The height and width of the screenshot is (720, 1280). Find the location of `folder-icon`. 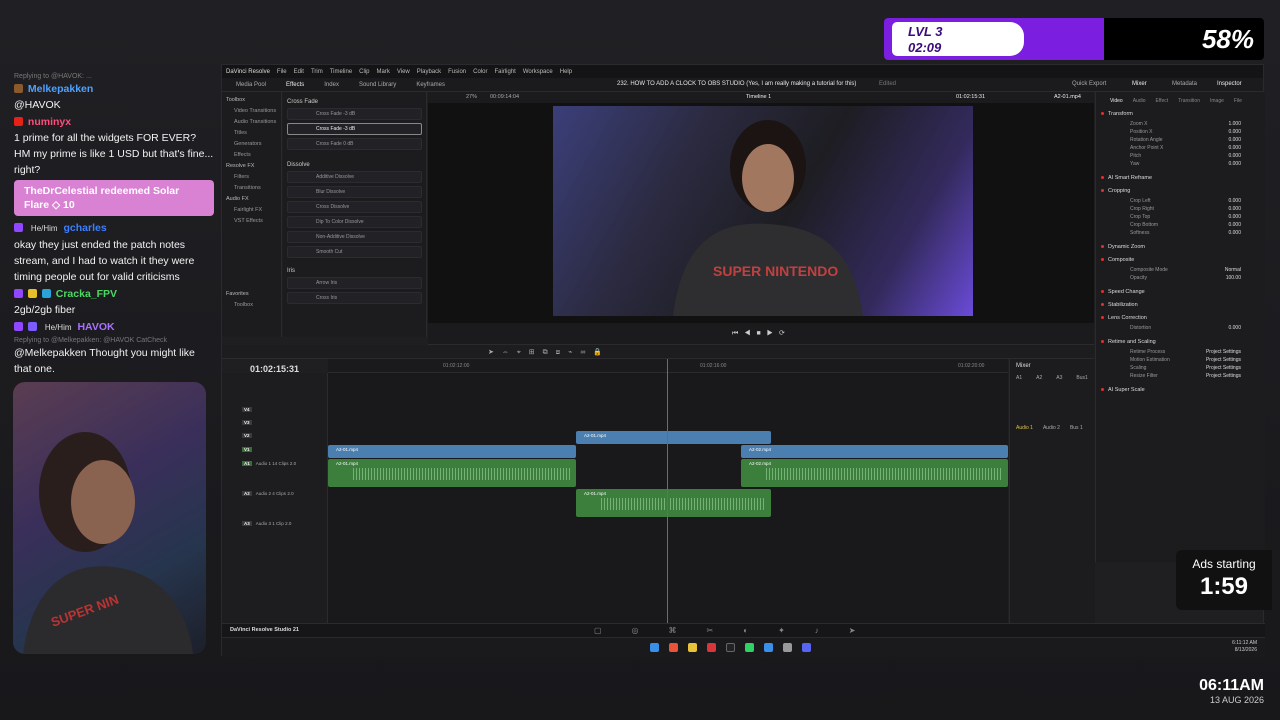

folder-icon is located at coordinates (692, 647).